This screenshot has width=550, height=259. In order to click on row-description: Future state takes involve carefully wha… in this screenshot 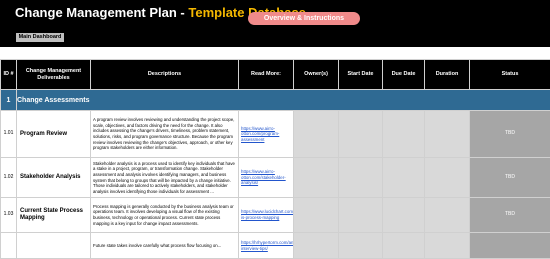, I will do `click(165, 246)`.